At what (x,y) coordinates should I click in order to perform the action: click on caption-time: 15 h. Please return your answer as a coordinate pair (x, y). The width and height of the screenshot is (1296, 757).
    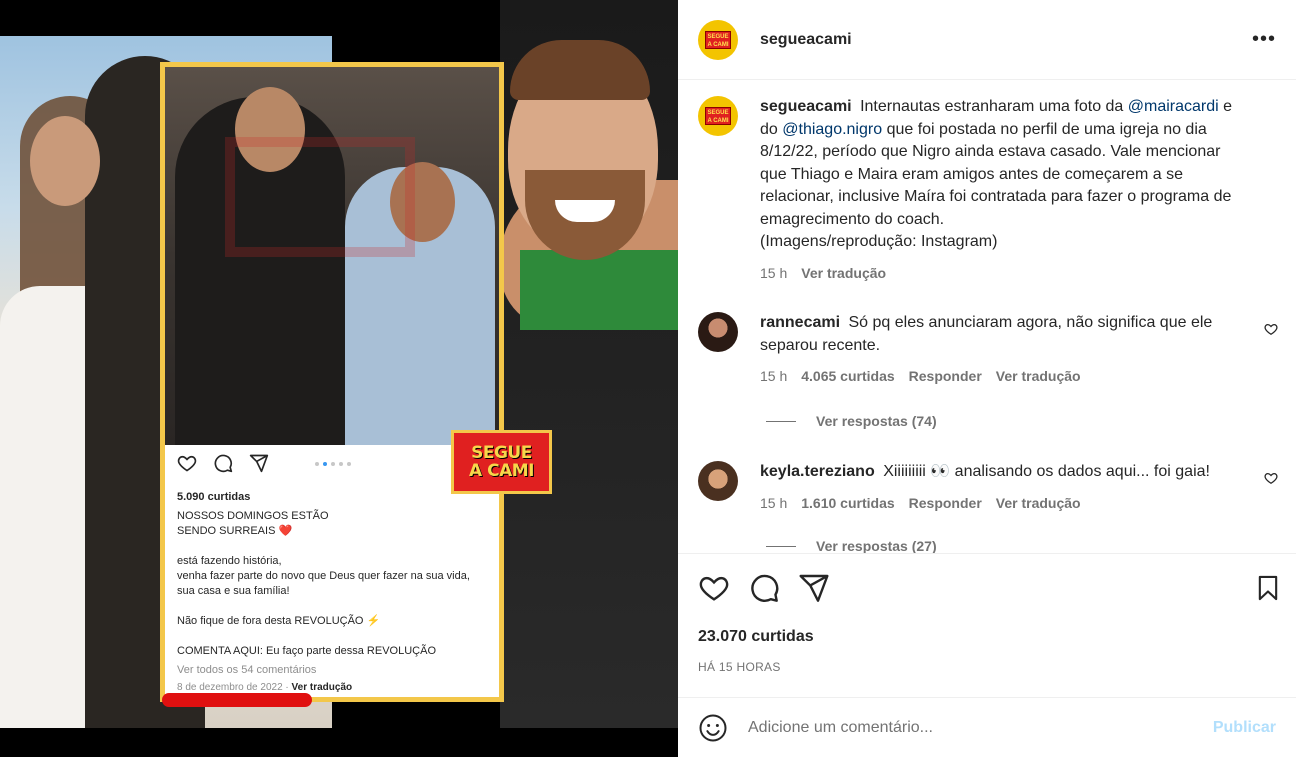
    Looking at the image, I should click on (774, 272).